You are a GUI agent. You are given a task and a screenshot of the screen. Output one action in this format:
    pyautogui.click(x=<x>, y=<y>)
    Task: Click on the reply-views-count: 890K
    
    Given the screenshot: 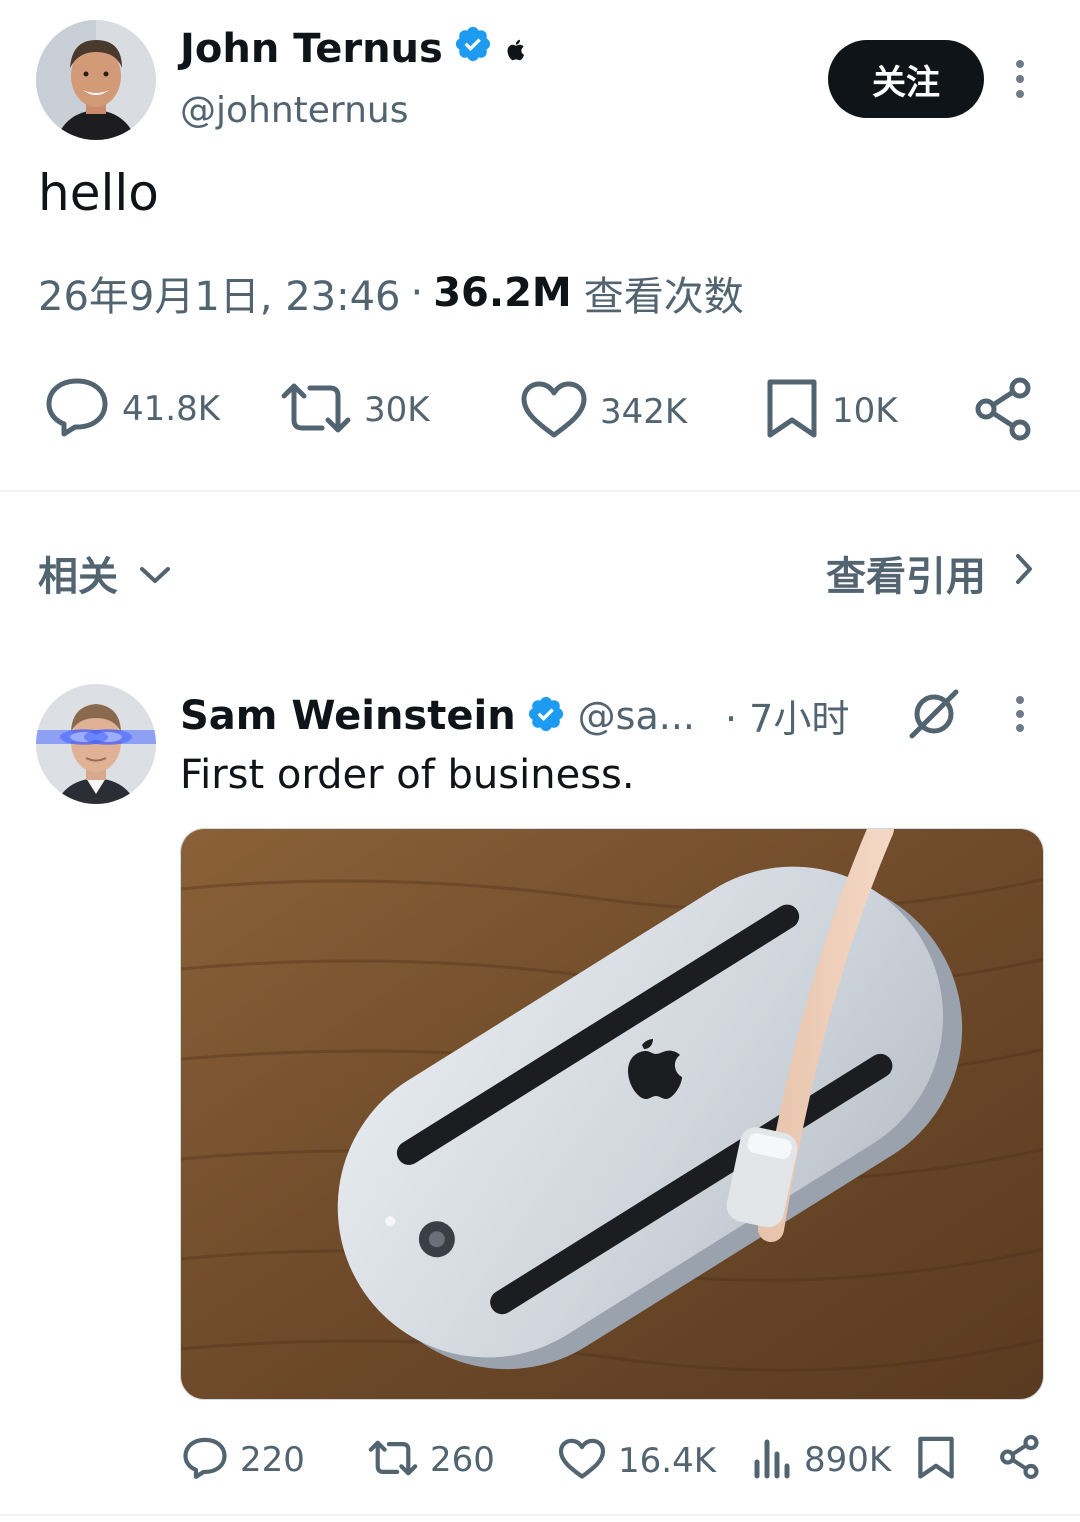 What is the action you would take?
    pyautogui.click(x=848, y=1460)
    